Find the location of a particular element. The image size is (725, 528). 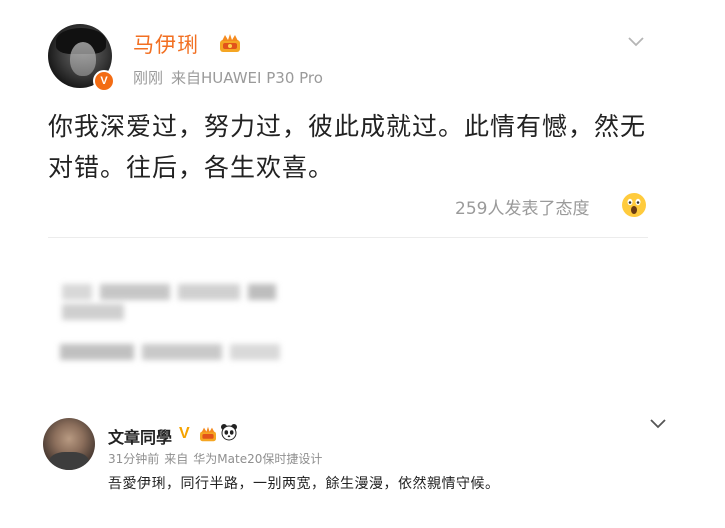

verified-icon: V is located at coordinates (104, 81).